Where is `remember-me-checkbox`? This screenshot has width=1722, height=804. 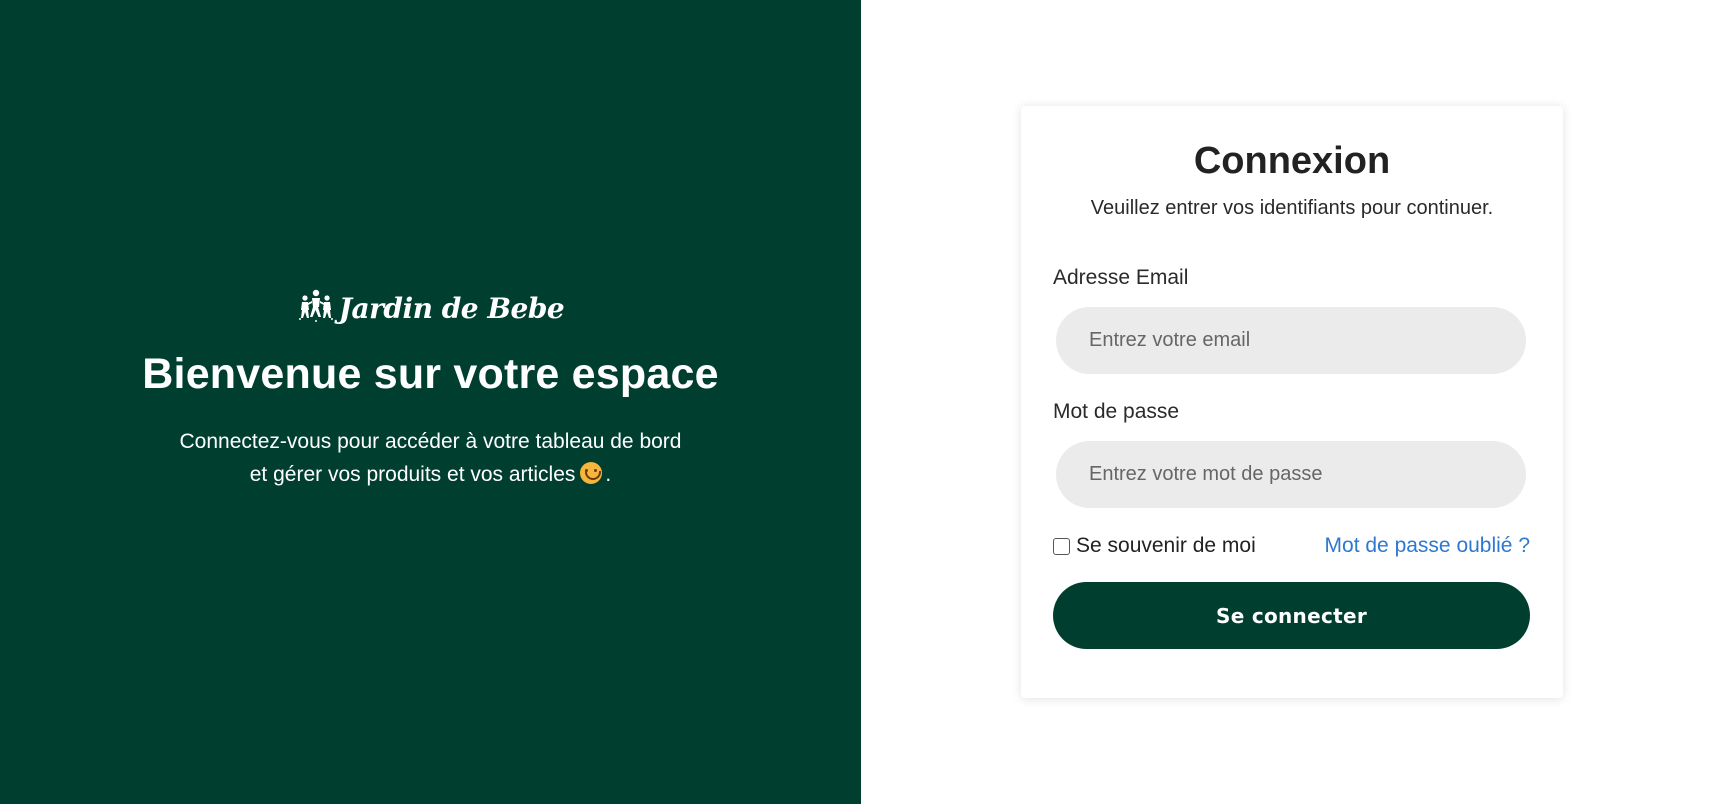 remember-me-checkbox is located at coordinates (1061, 546).